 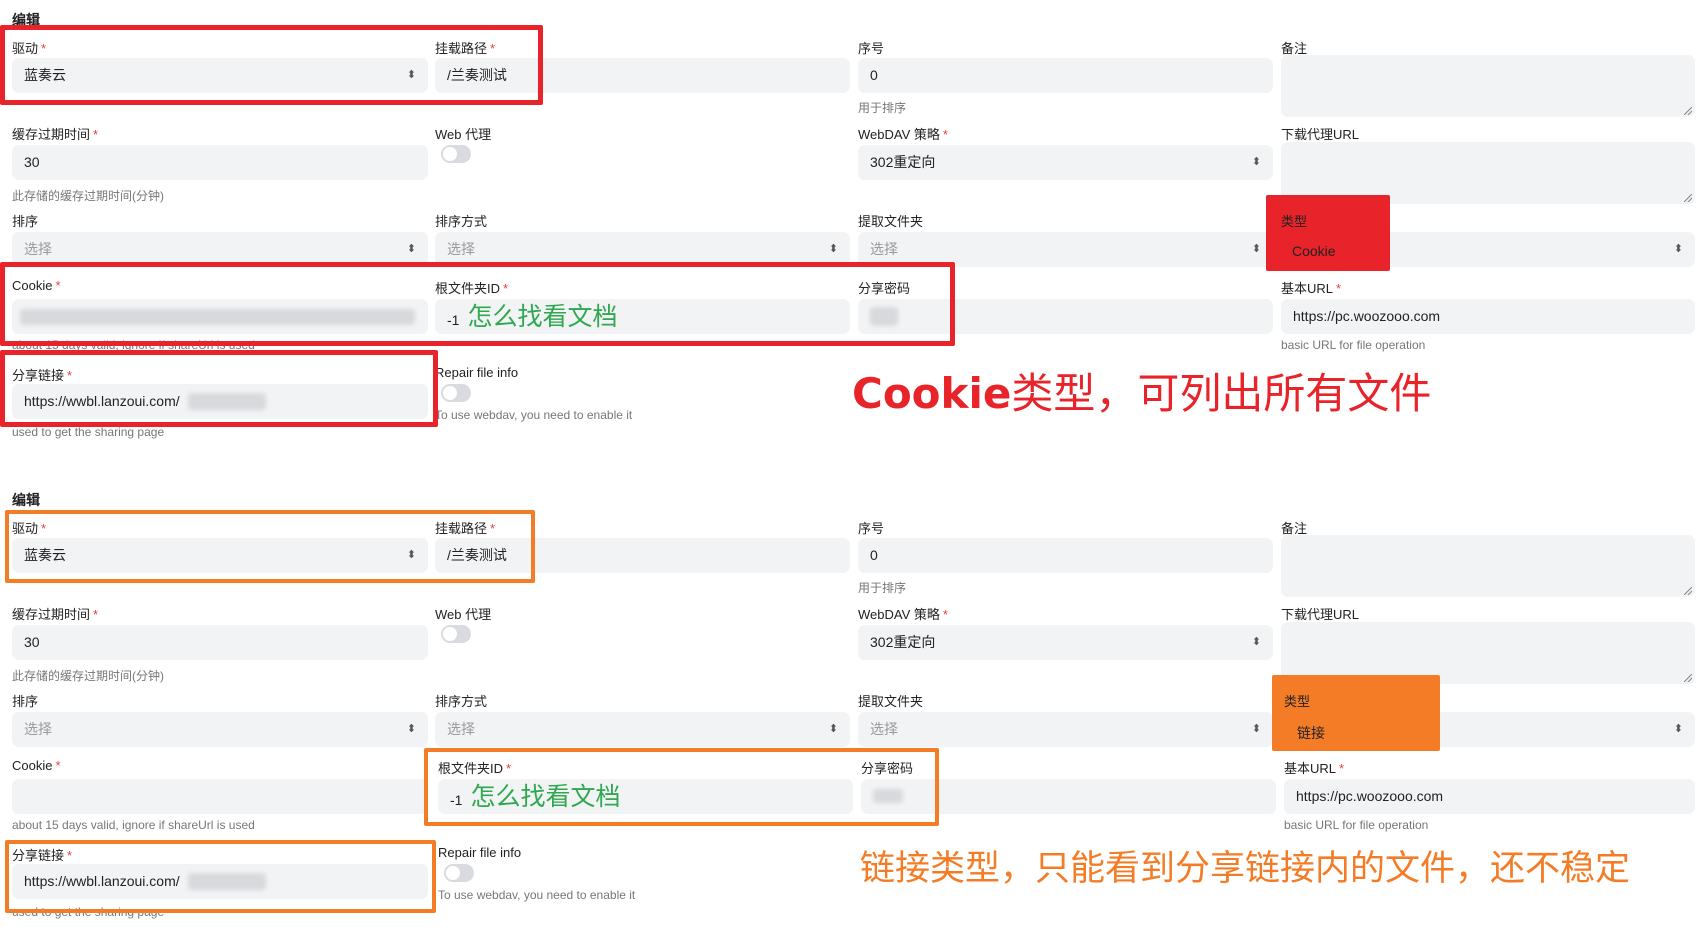 I want to click on extract-folder-select: 选择 ⬍, so click(x=1065, y=729).